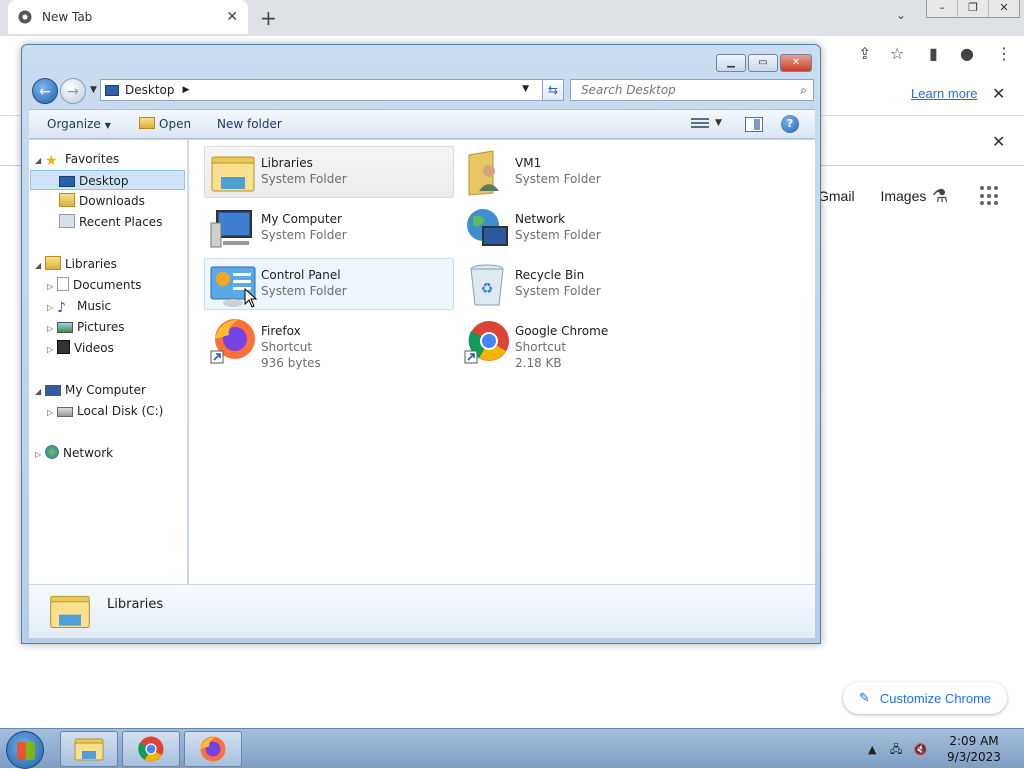 This screenshot has height=769, width=1024. Describe the element at coordinates (94, 285) in the screenshot. I see `nav-documents: ▷ Documents` at that location.